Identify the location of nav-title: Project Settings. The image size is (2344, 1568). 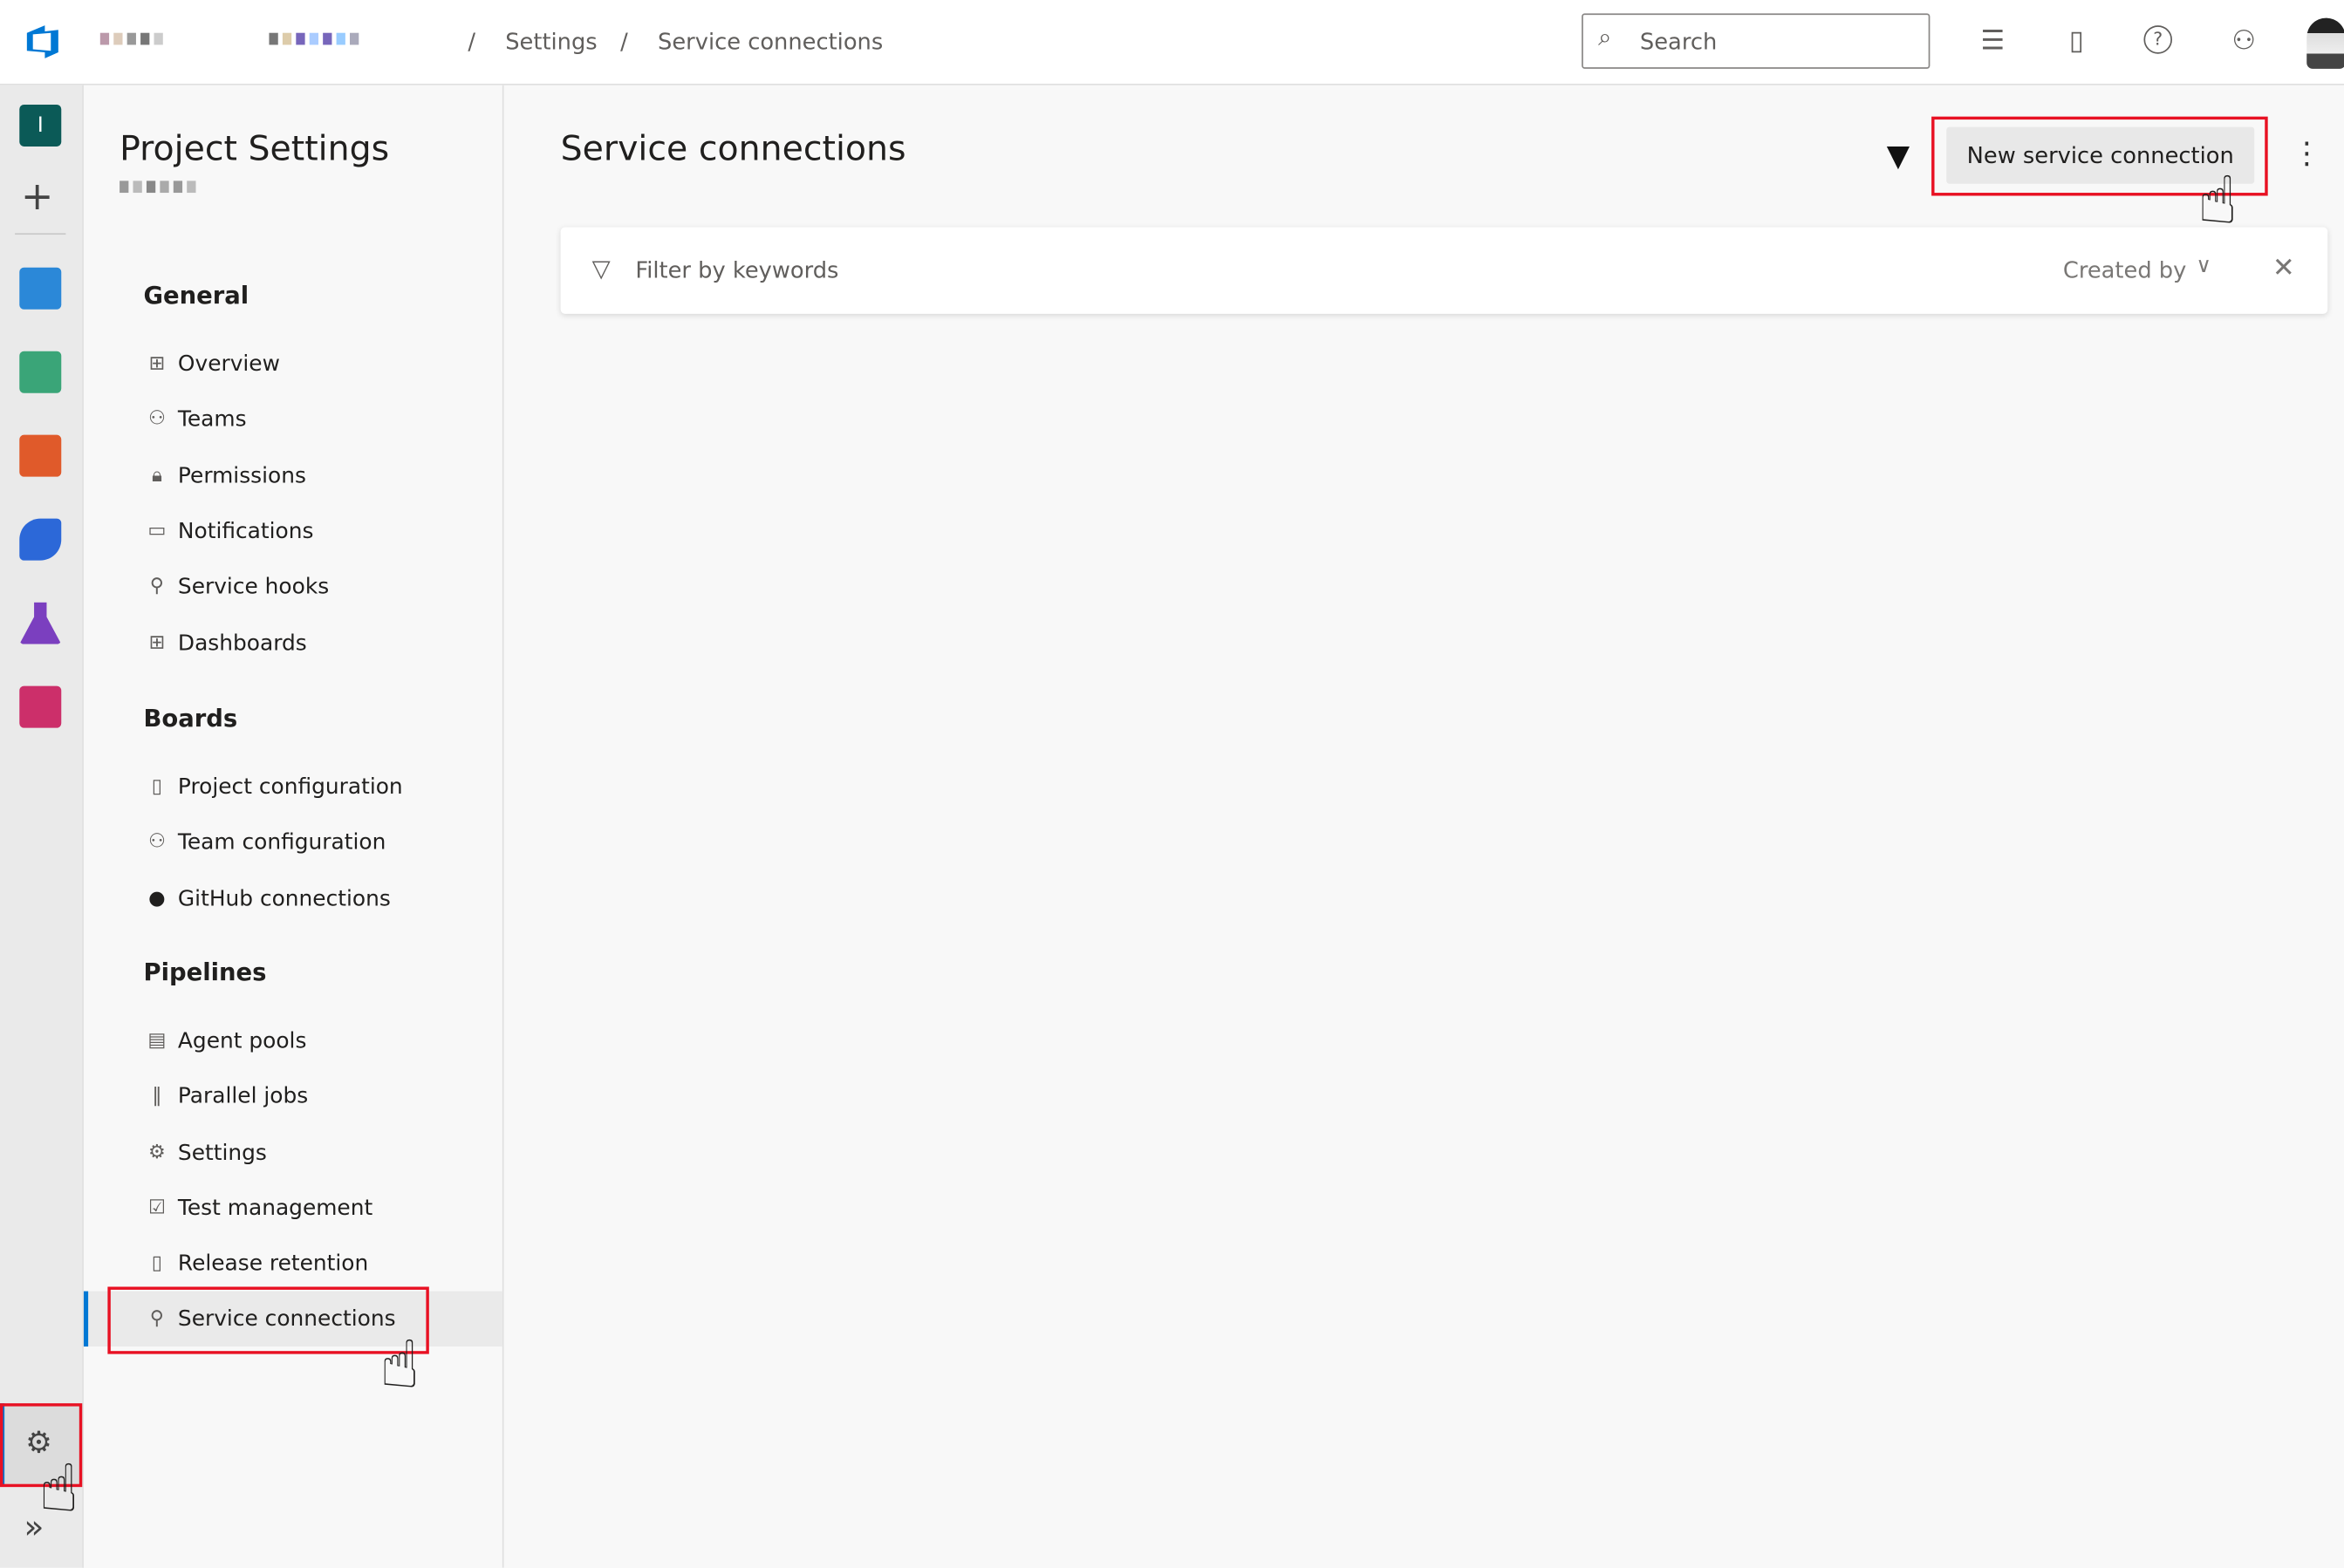
(255, 149).